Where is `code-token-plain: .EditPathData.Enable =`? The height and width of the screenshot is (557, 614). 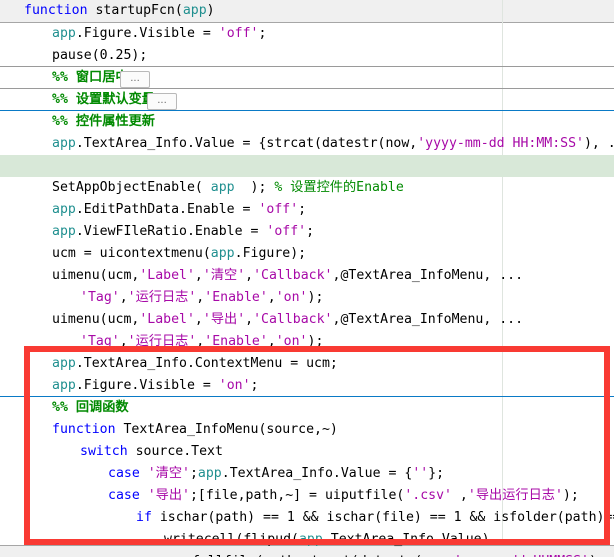
code-token-plain: .EditPathData.Enable = is located at coordinates (167, 209).